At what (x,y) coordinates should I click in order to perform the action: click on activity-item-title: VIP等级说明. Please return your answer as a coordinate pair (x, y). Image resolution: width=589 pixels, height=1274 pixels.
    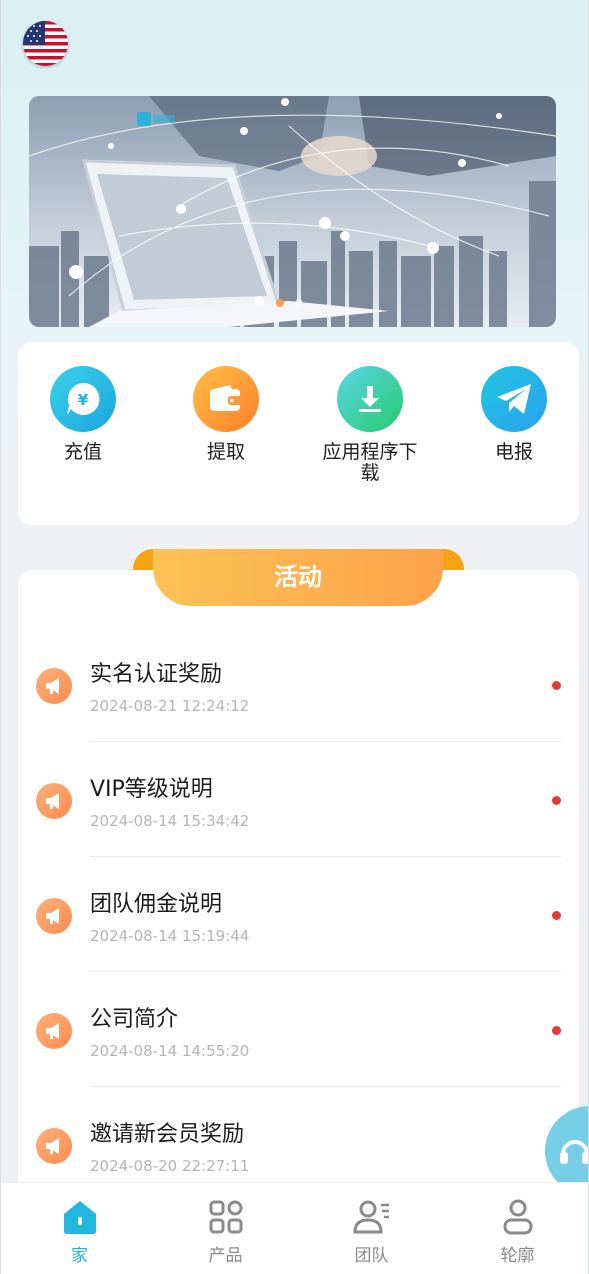
    Looking at the image, I should click on (151, 789).